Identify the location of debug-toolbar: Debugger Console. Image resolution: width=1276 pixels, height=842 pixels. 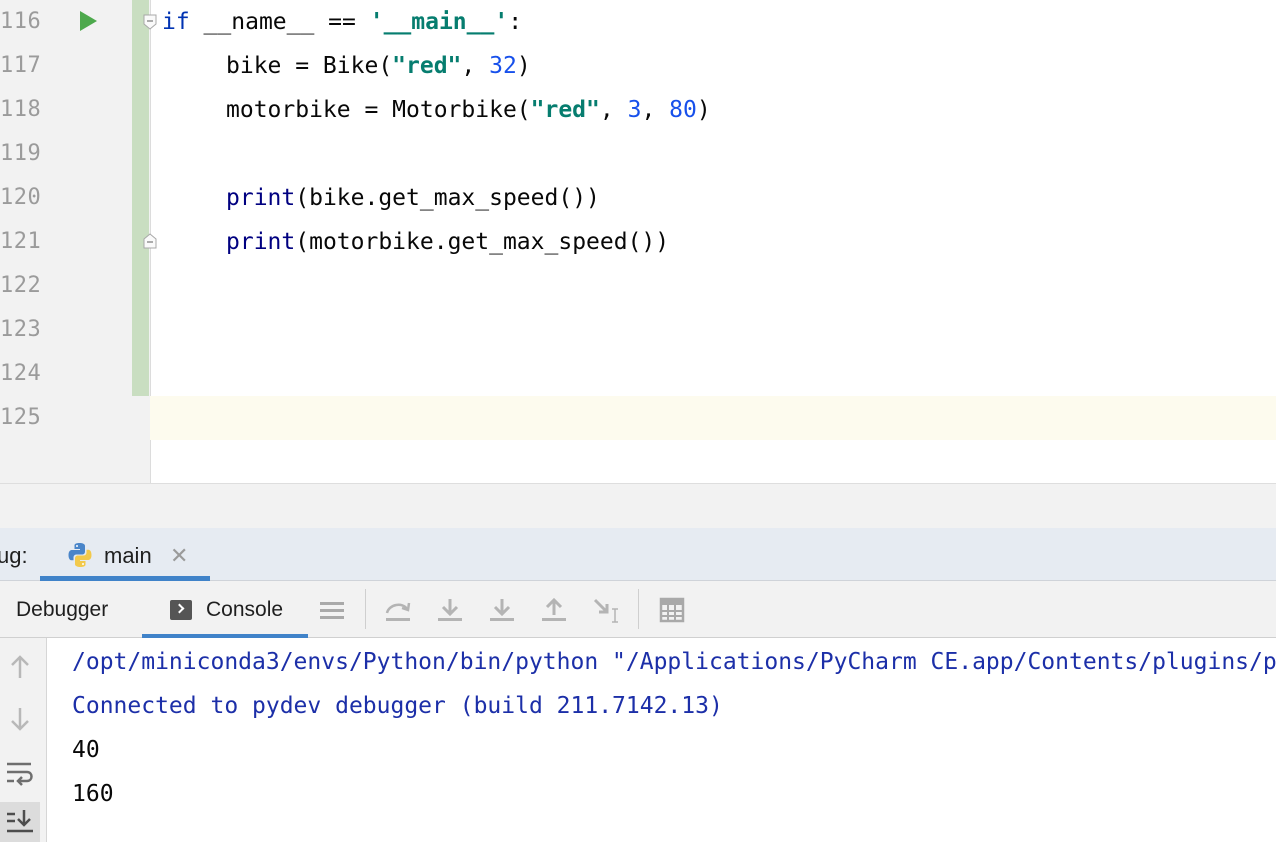
(638, 609).